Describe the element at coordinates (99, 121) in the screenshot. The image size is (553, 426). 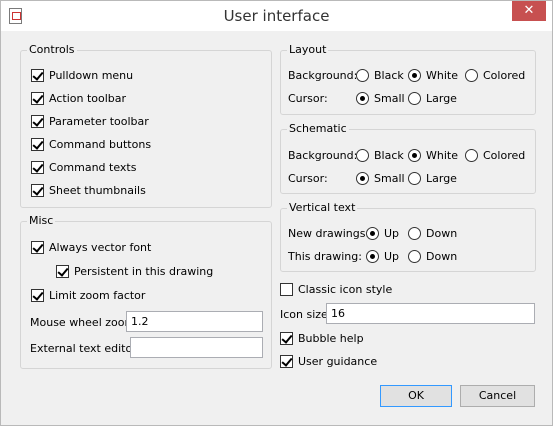
I see `checkbox-label: Parameter toolbar` at that location.